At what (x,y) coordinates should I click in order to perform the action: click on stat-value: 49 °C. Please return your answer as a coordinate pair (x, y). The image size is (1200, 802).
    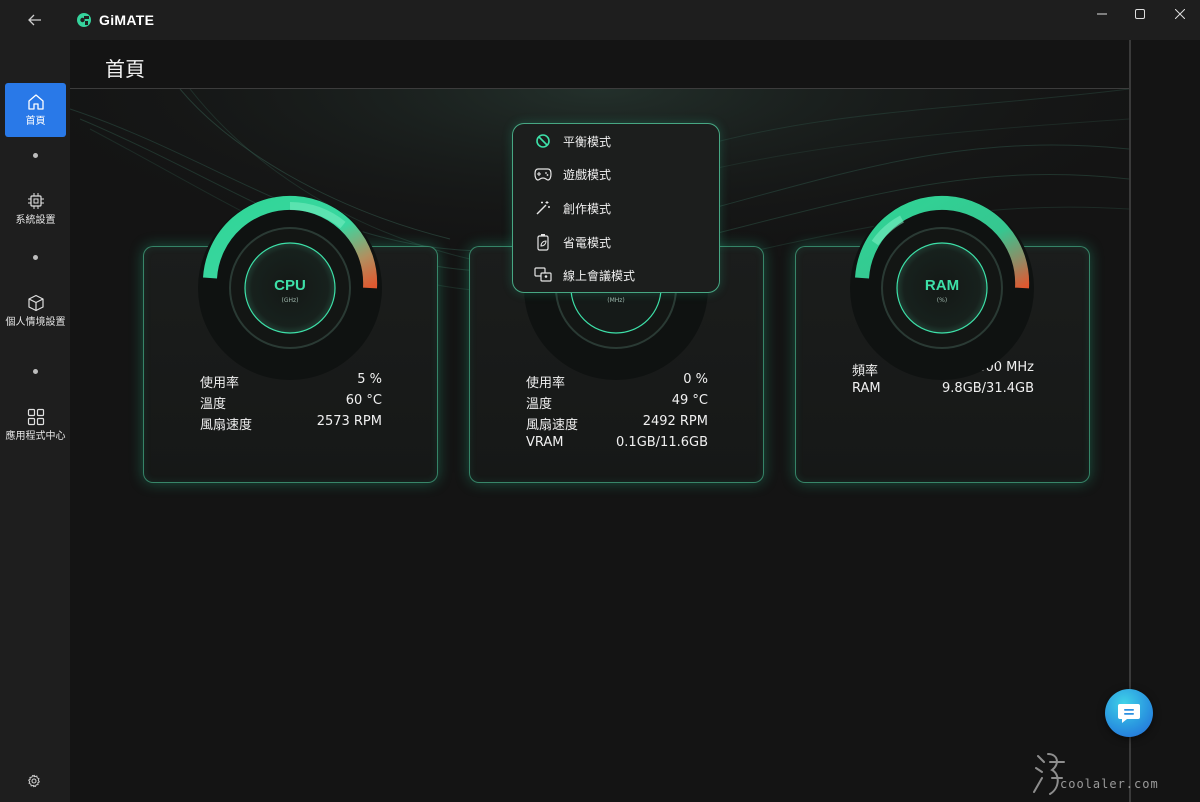
    Looking at the image, I should click on (689, 400).